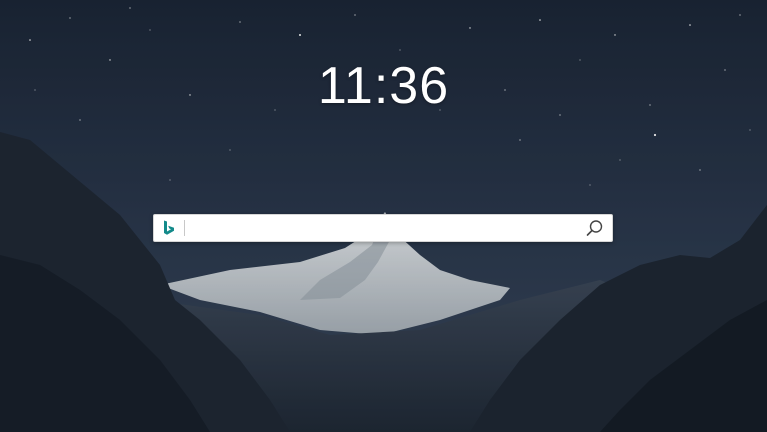 This screenshot has width=767, height=432. I want to click on search-icon, so click(595, 228).